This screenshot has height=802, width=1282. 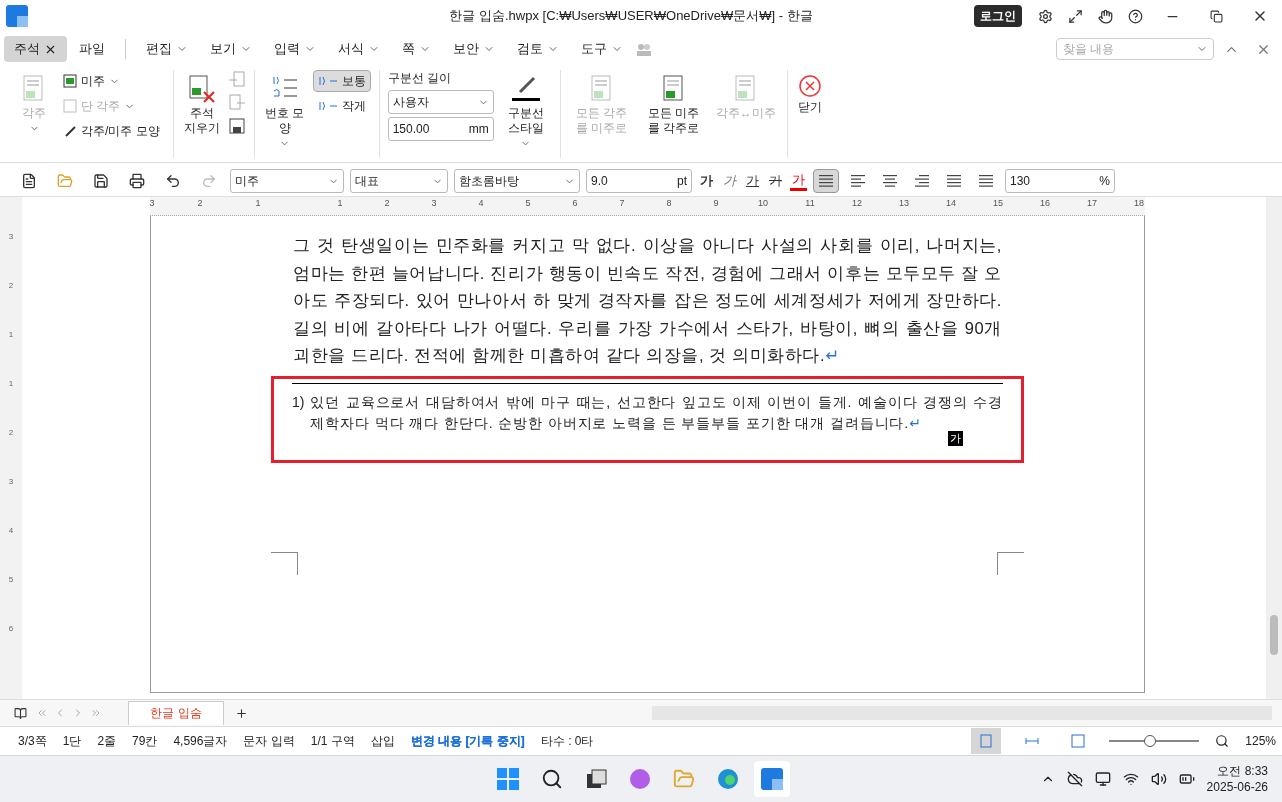 What do you see at coordinates (399, 181) in the screenshot?
I see `language-select: 대표` at bounding box center [399, 181].